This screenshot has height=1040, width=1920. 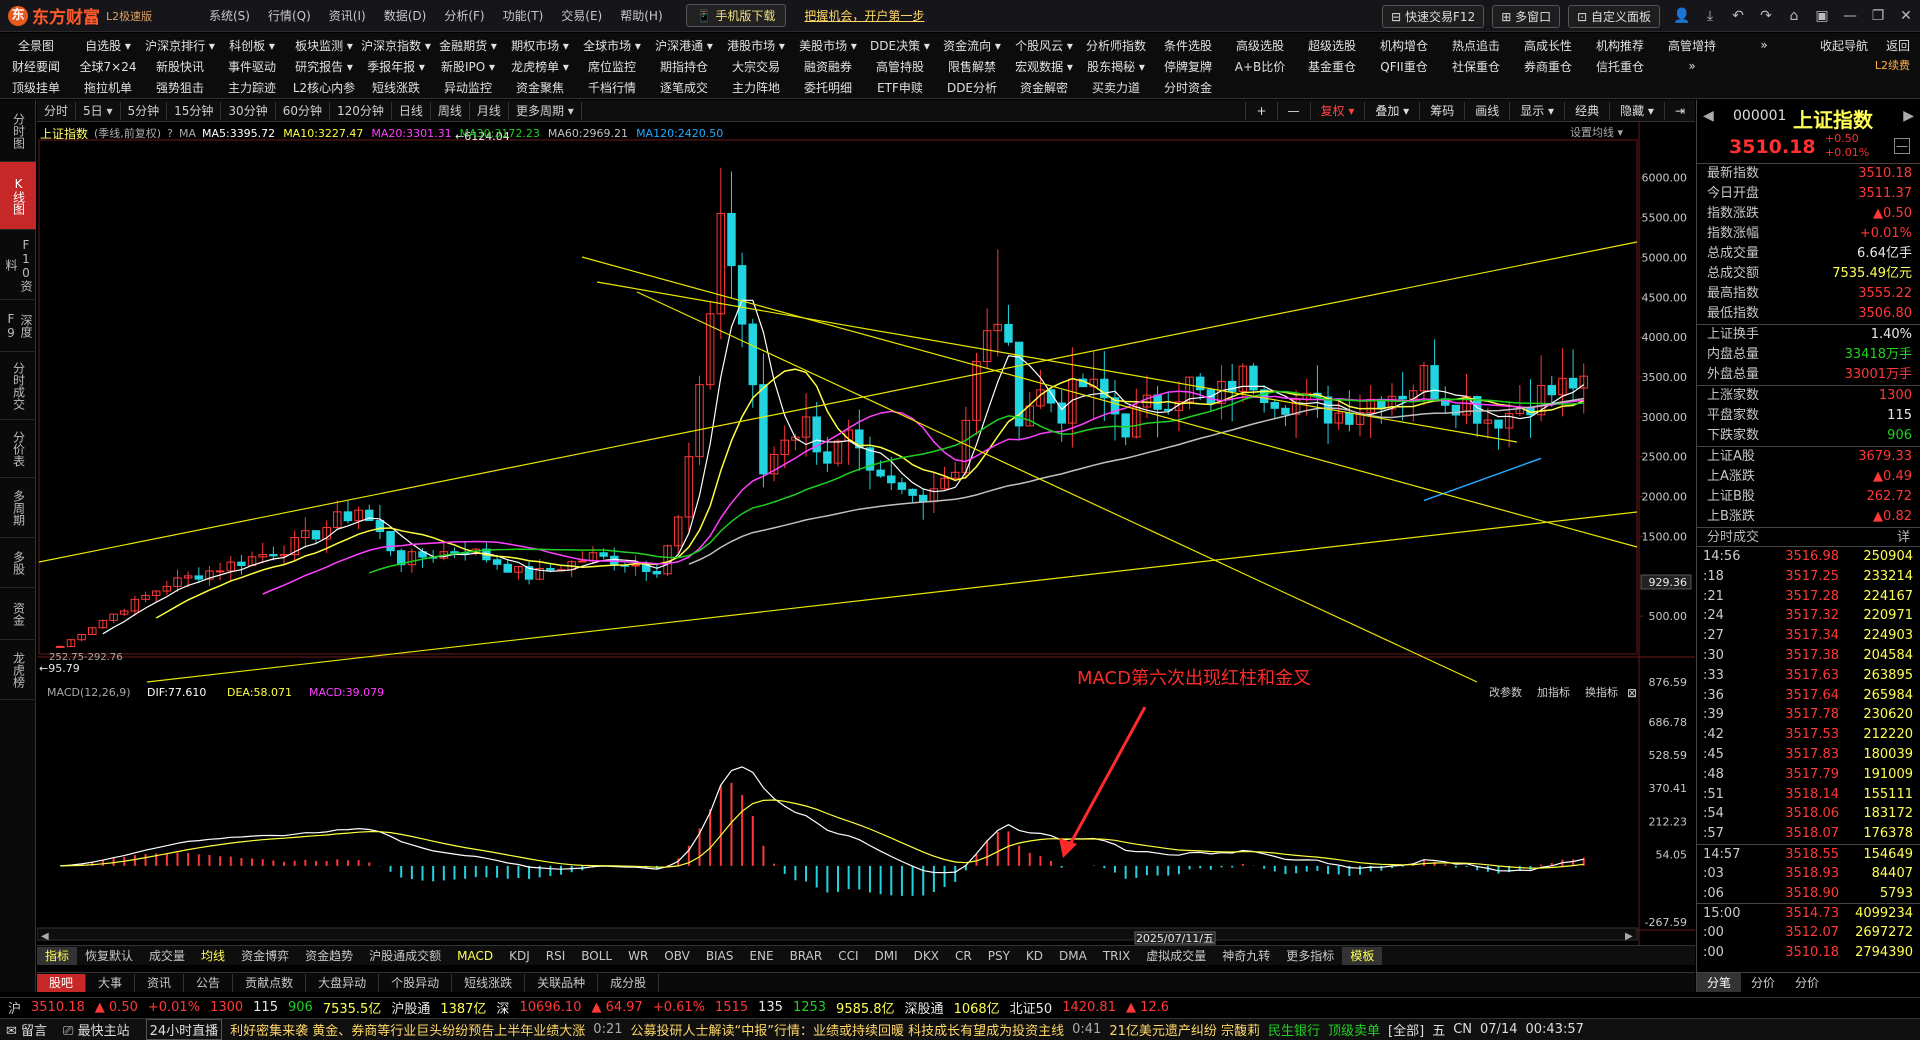 I want to click on ticks-tab-1: 分价, so click(x=1763, y=982).